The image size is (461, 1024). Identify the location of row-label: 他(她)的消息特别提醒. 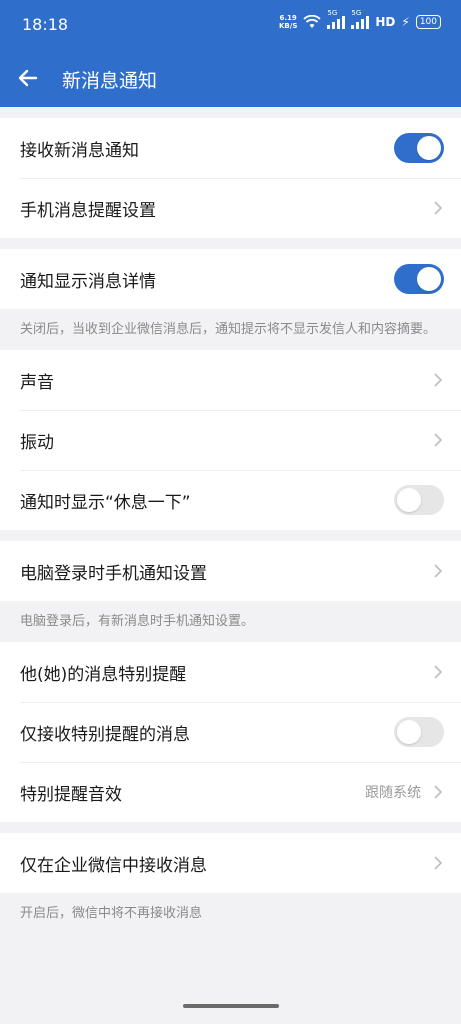
(103, 674).